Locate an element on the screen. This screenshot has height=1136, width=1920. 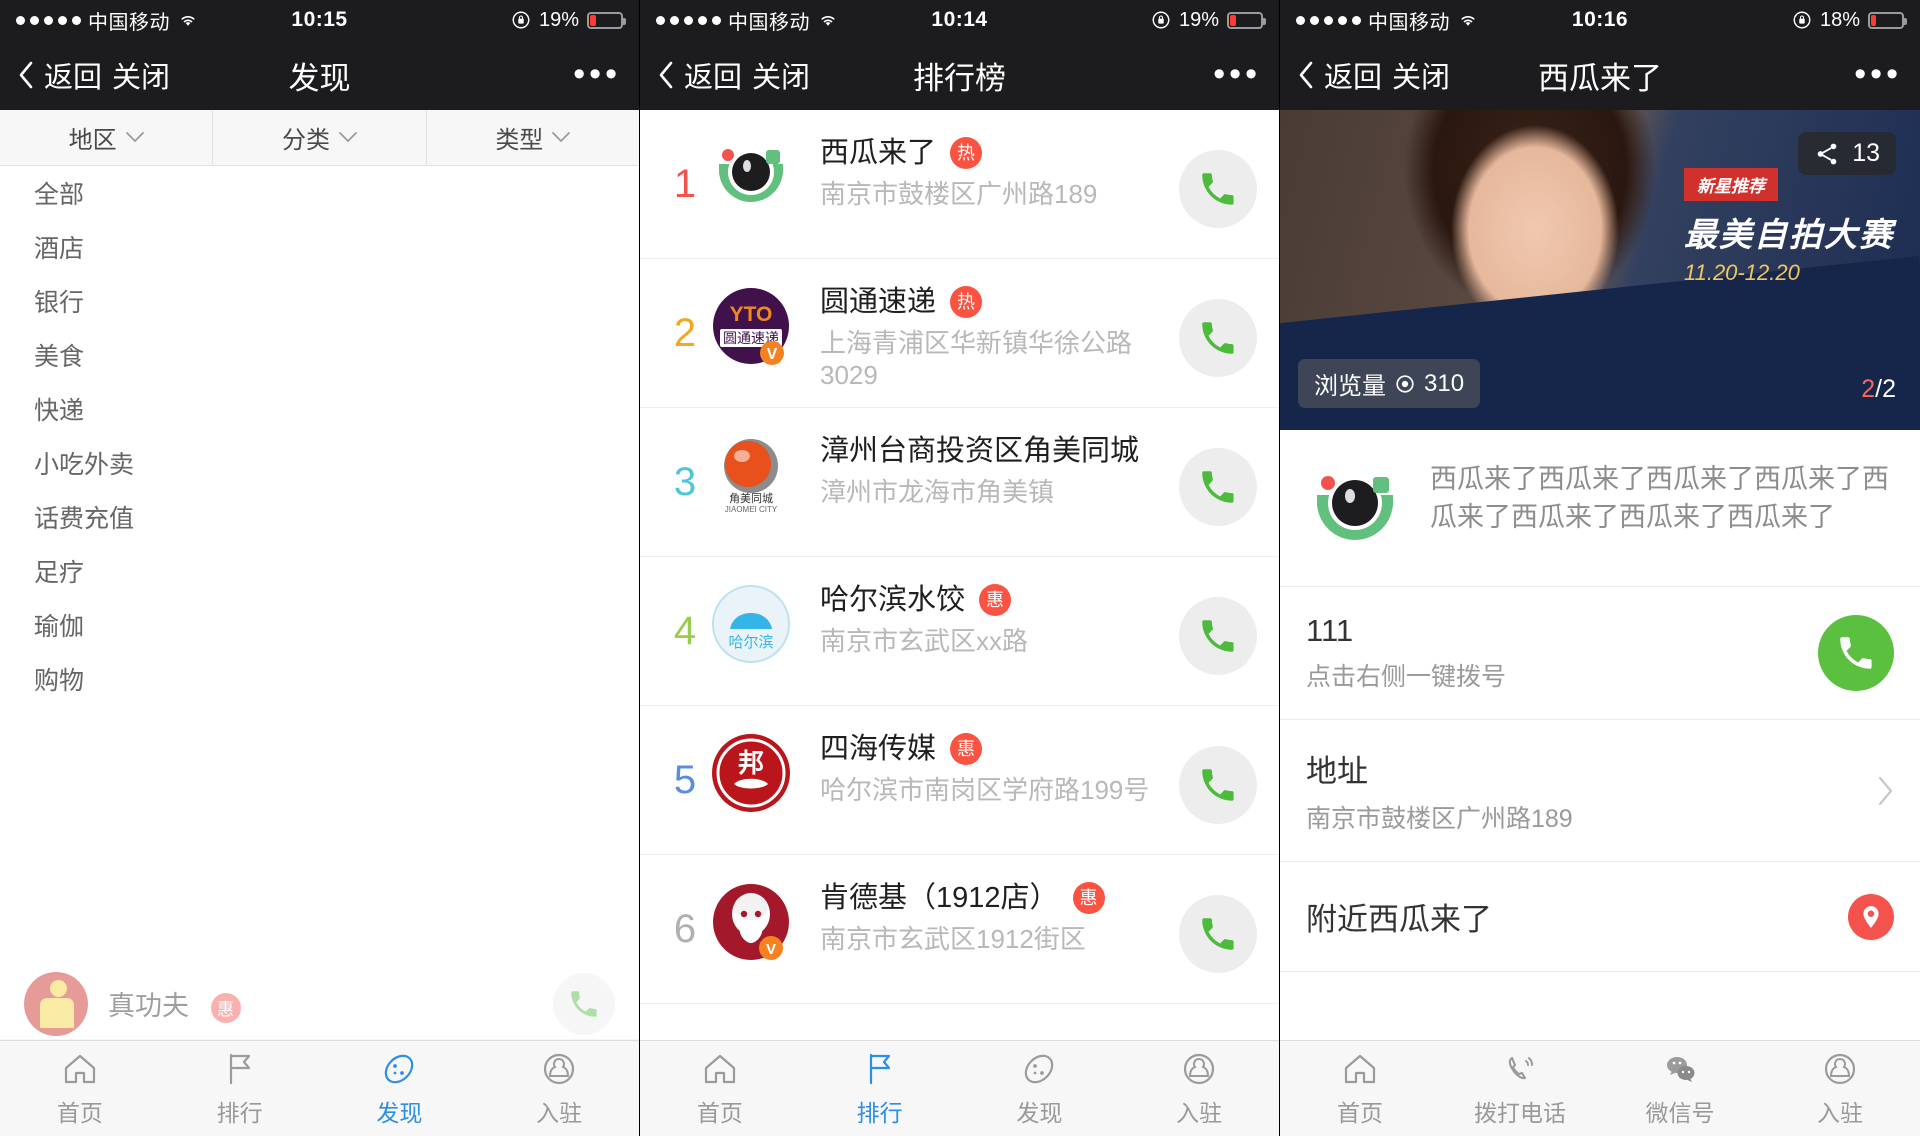
nearby-row: 附近西瓜来了 is located at coordinates (1600, 917).